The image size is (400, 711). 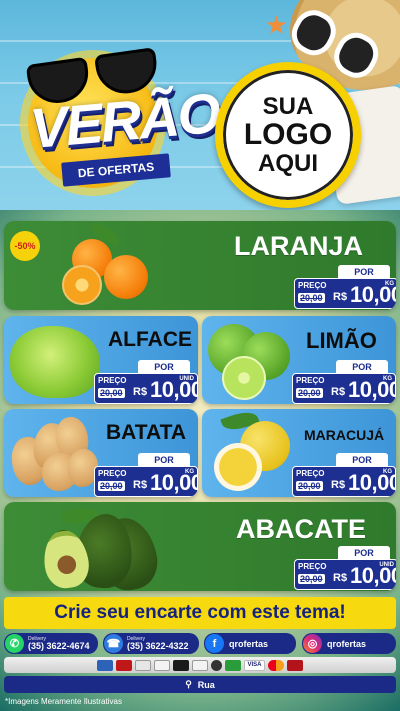 I want to click on product-card-alface: ALFACE POR PREÇO 20,00 R$ 10,00 UNID, so click(x=101, y=360).